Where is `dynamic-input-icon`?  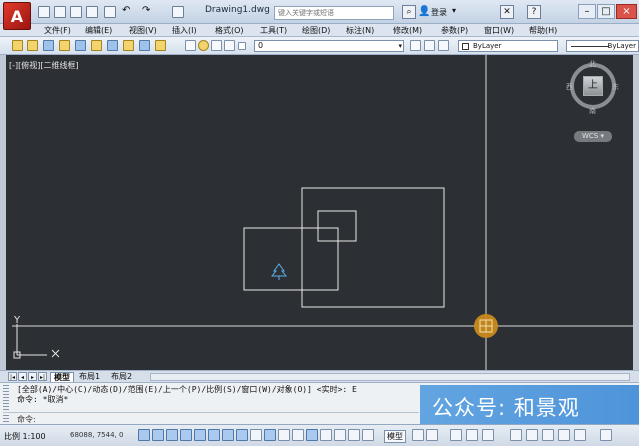 dynamic-input-icon is located at coordinates (270, 435).